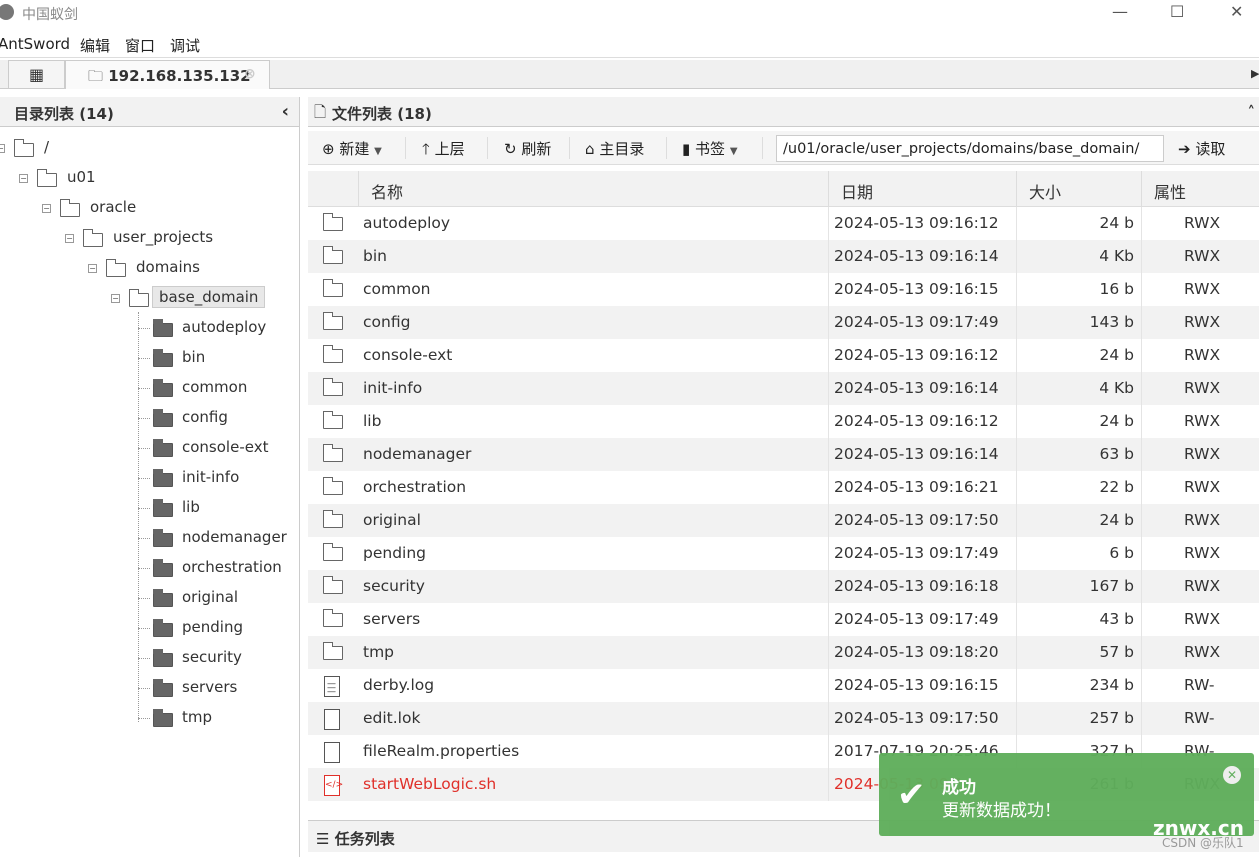  I want to click on antsword-logo-icon, so click(7, 12).